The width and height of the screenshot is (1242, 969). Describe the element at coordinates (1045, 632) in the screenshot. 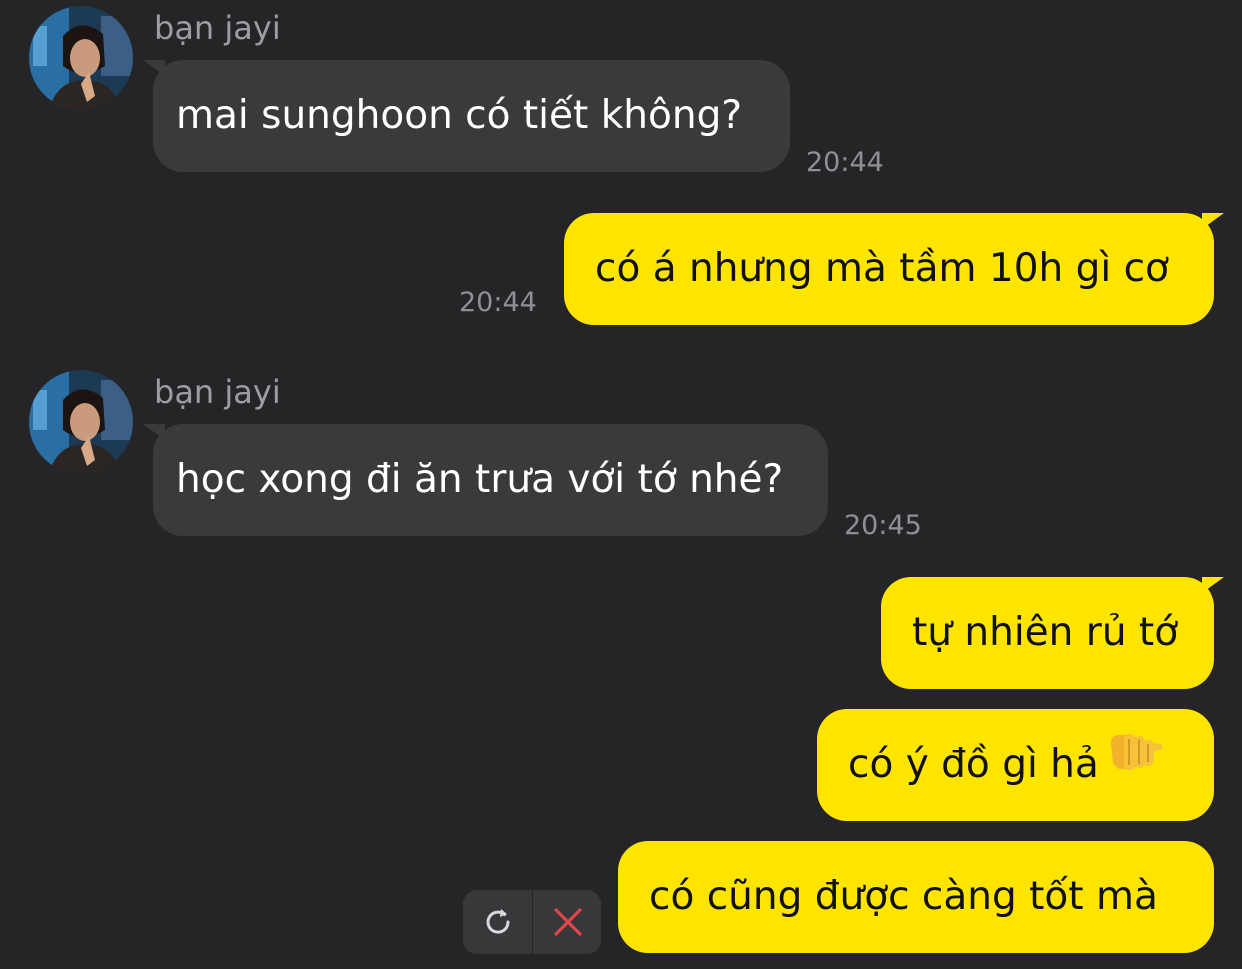

I see `message-text: tự nhiên rủ tớ` at that location.